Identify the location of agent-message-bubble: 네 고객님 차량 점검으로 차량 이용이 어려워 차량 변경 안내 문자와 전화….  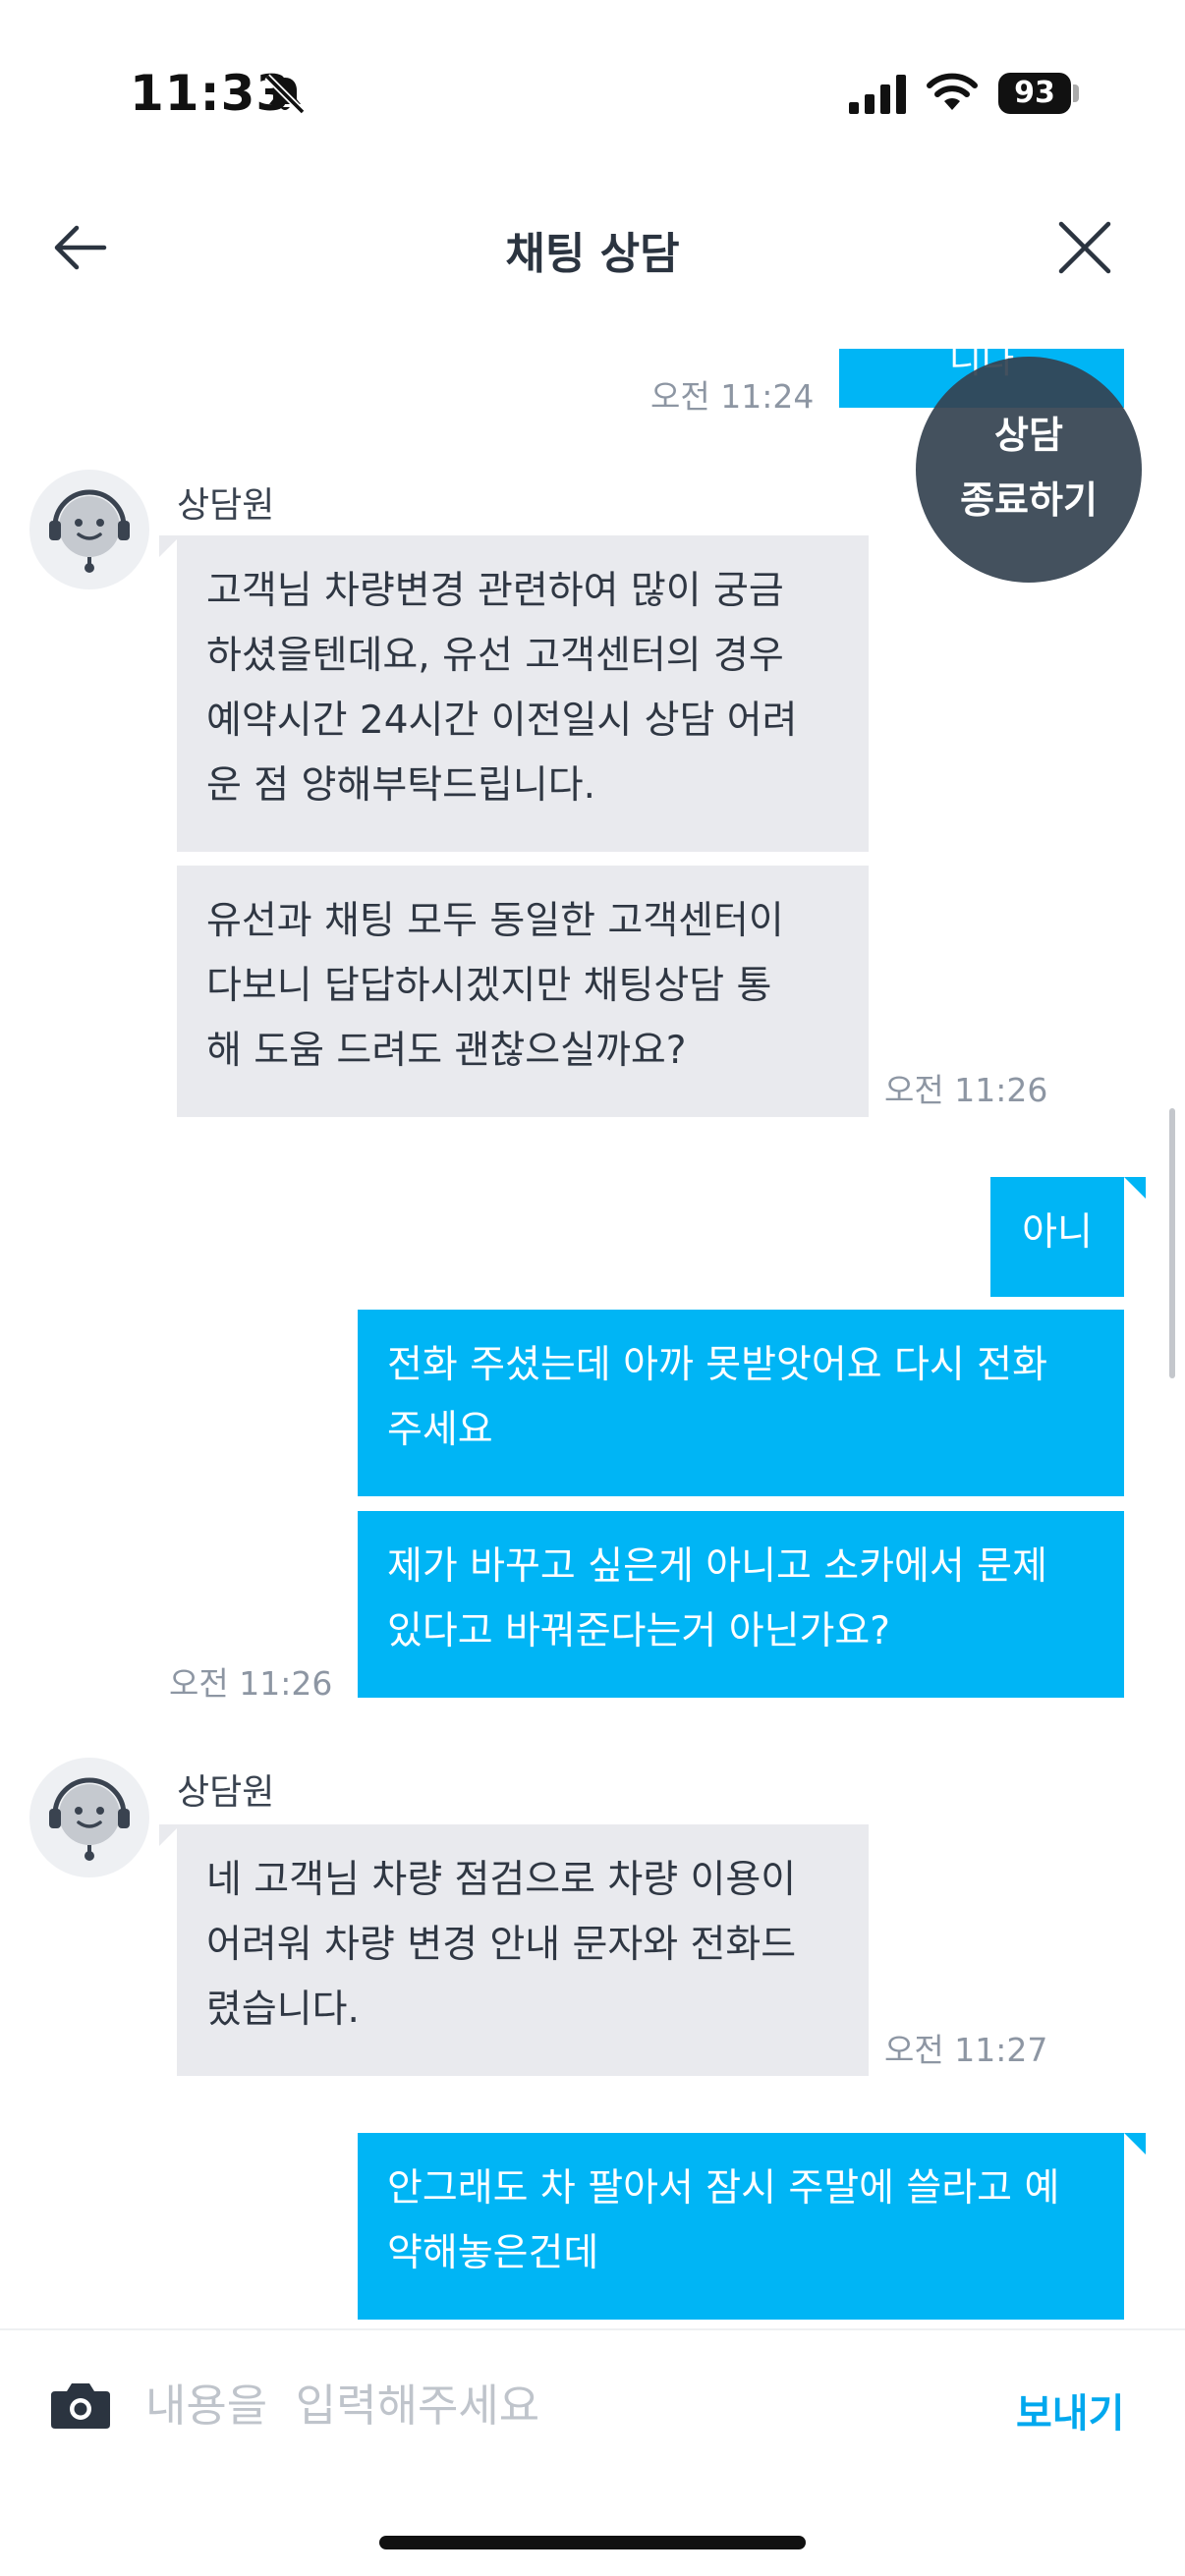
(523, 1950).